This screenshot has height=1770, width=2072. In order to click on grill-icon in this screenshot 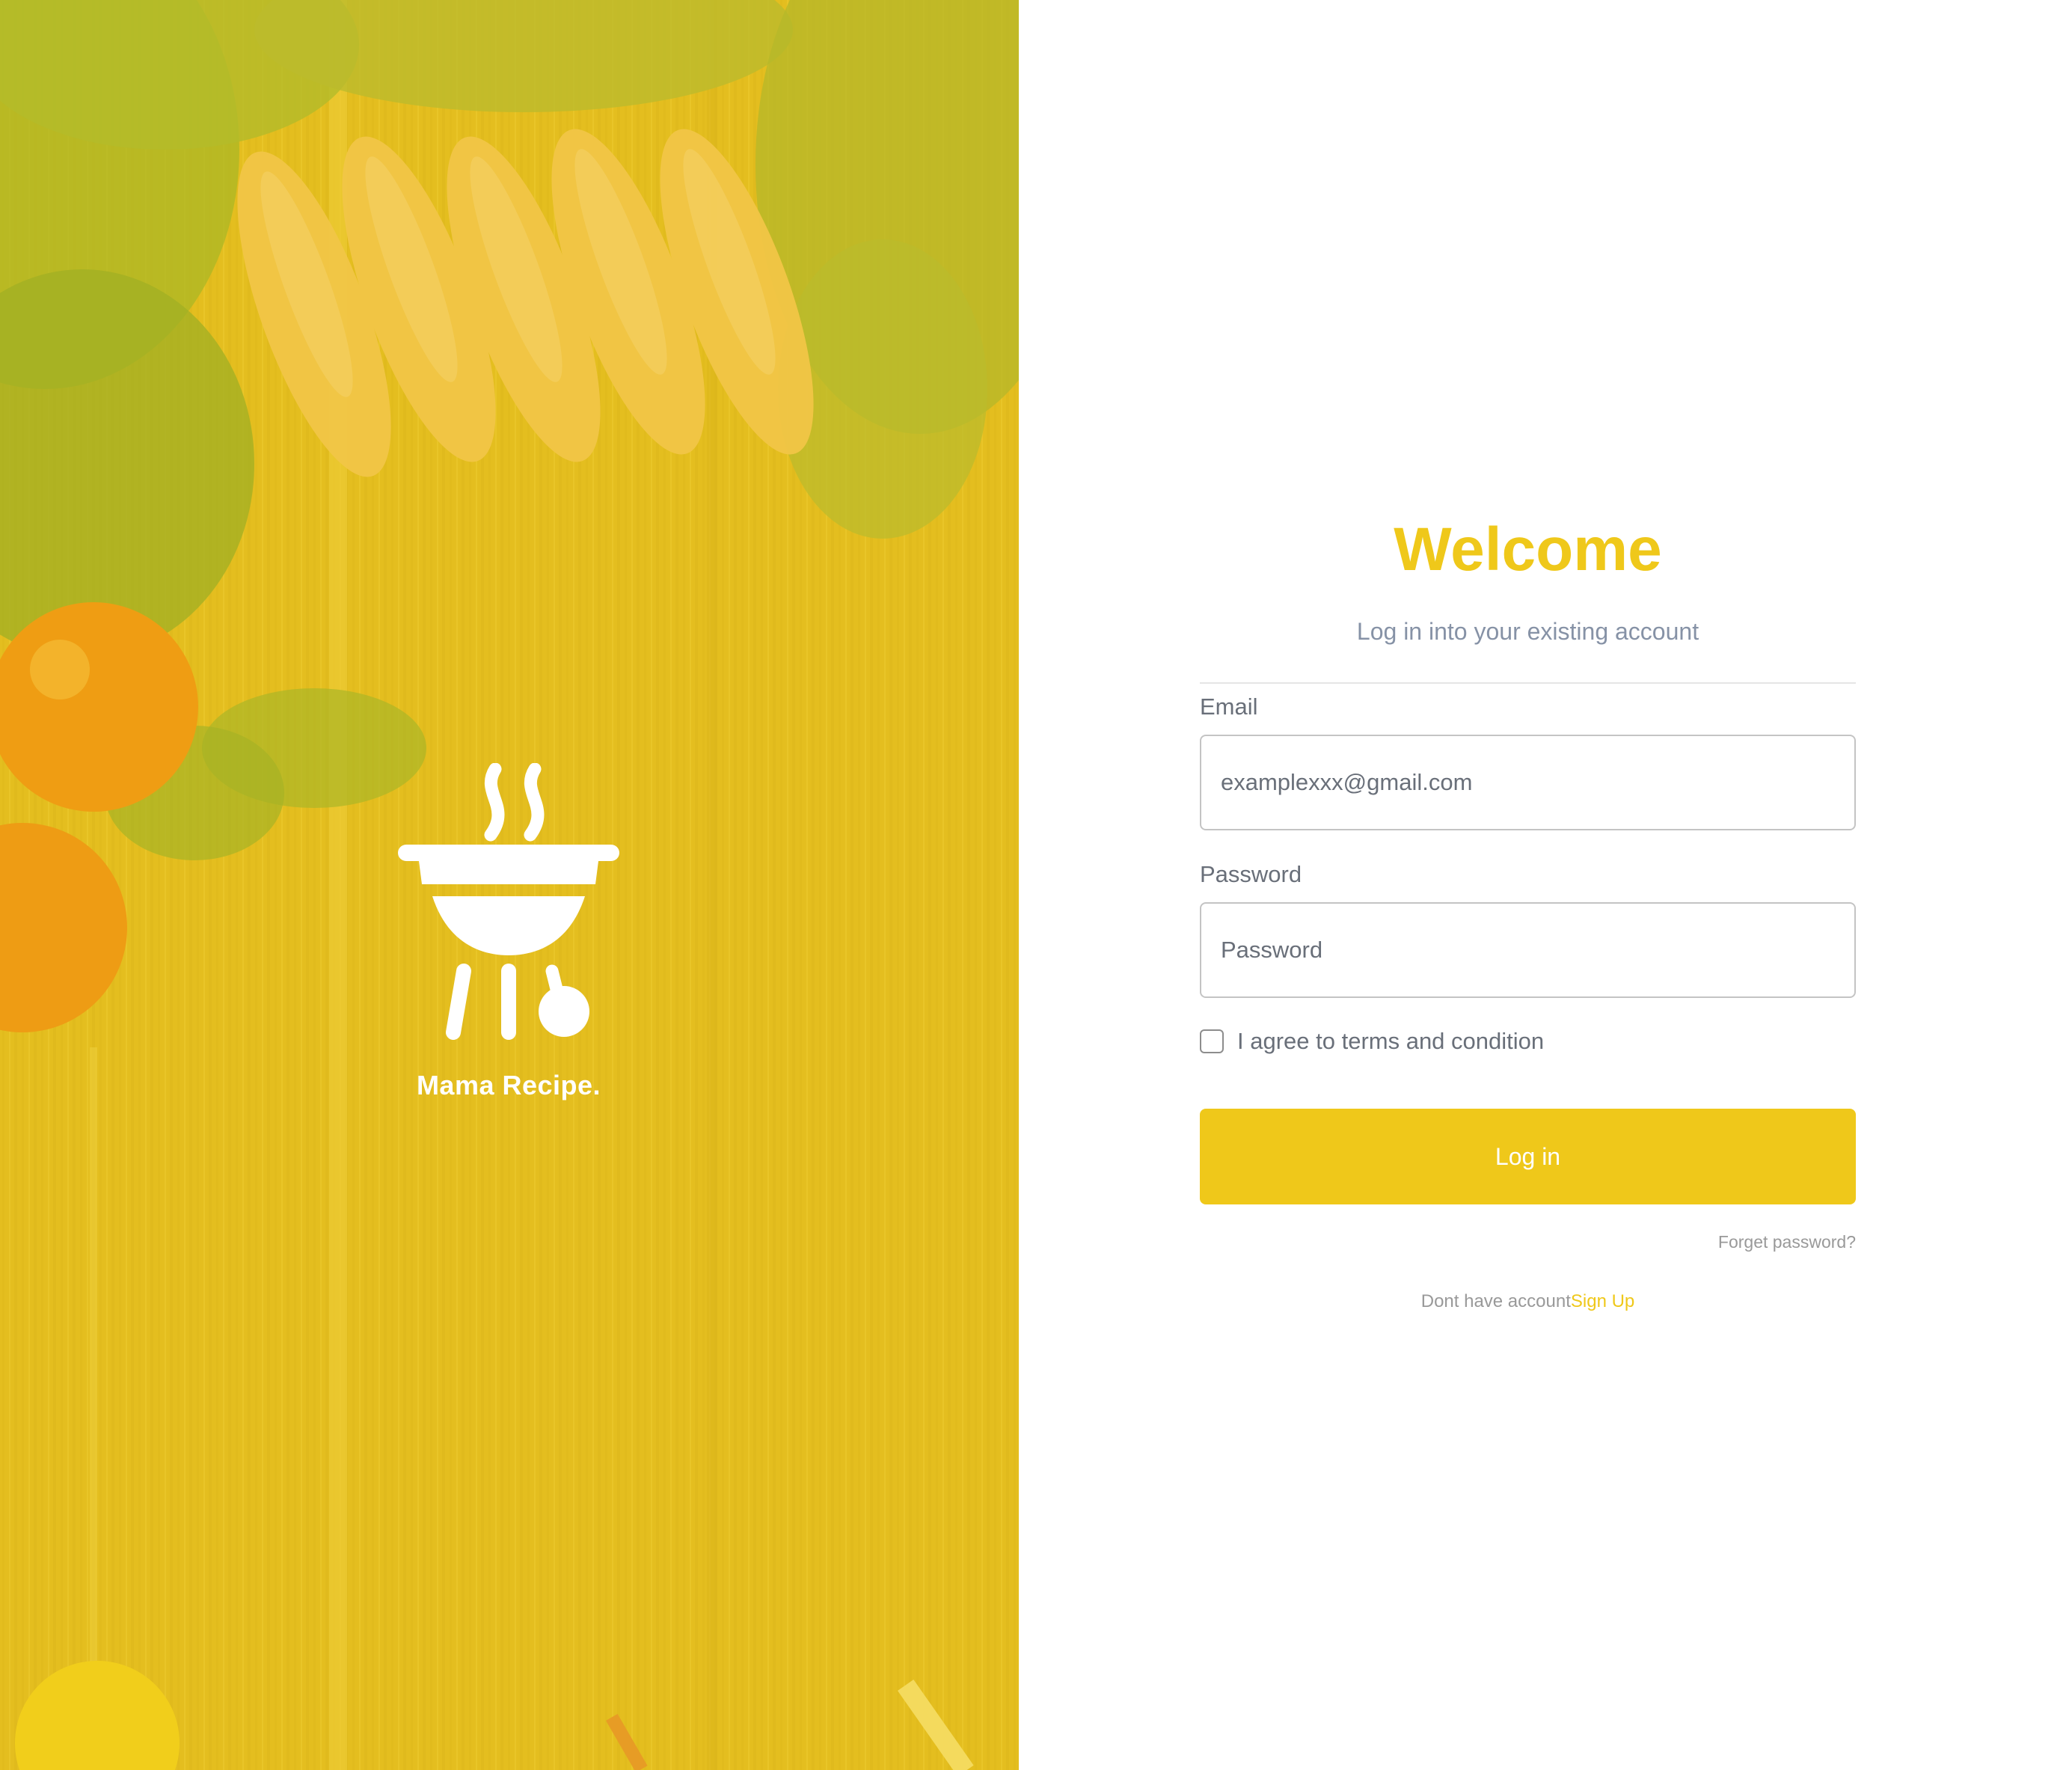, I will do `click(508, 901)`.